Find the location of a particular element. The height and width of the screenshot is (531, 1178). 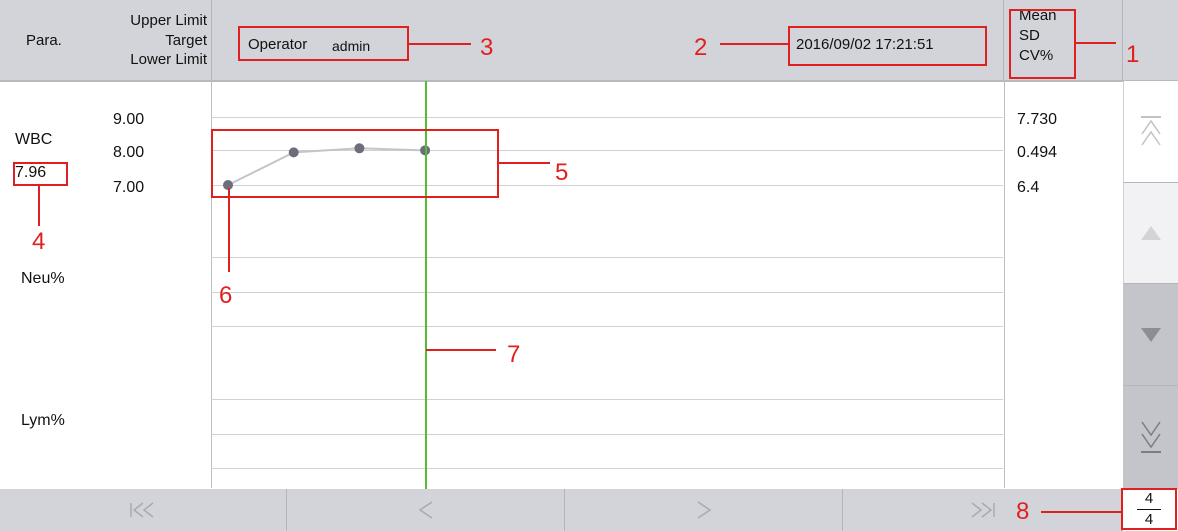

sd-wbc: 0.494 is located at coordinates (1037, 152).